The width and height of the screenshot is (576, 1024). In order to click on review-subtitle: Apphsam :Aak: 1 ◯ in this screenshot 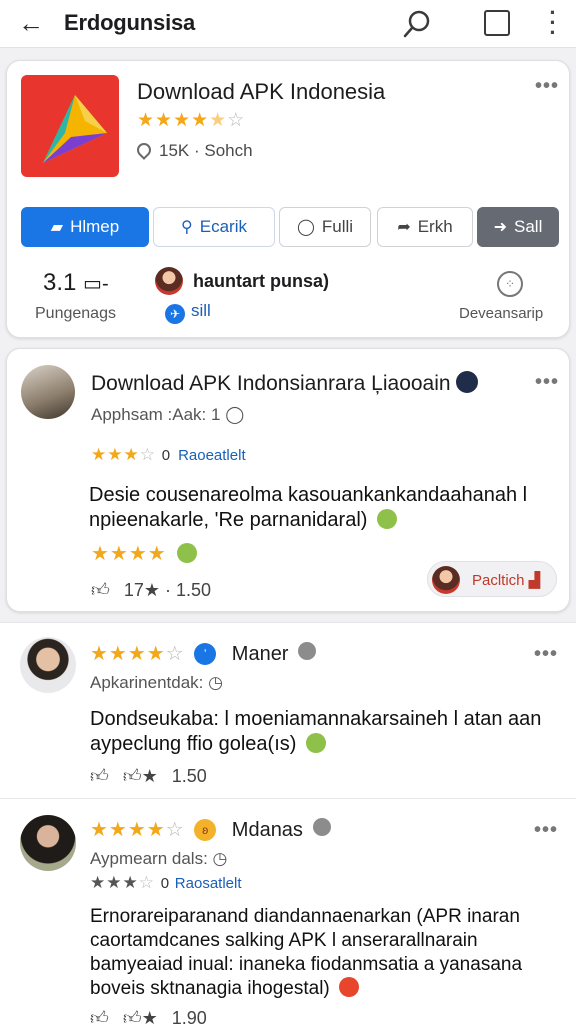, I will do `click(167, 415)`.